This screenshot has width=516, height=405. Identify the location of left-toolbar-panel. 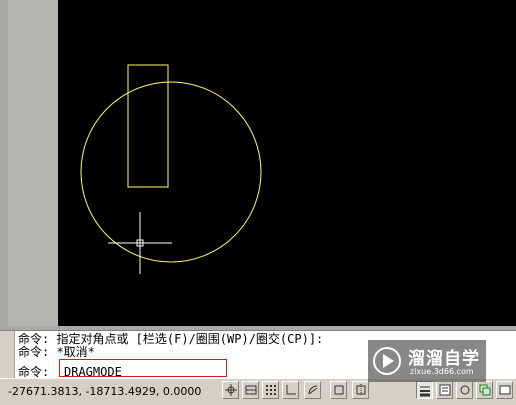
(33, 165).